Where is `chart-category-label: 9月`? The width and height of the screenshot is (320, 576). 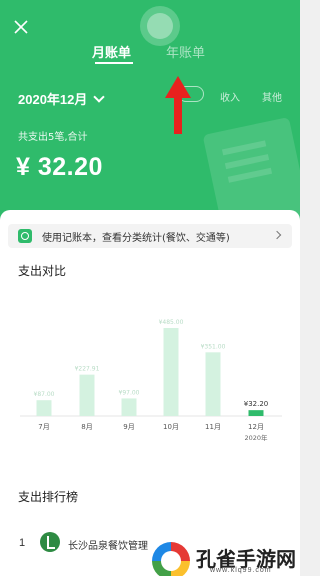
chart-category-label: 9月 is located at coordinates (128, 427).